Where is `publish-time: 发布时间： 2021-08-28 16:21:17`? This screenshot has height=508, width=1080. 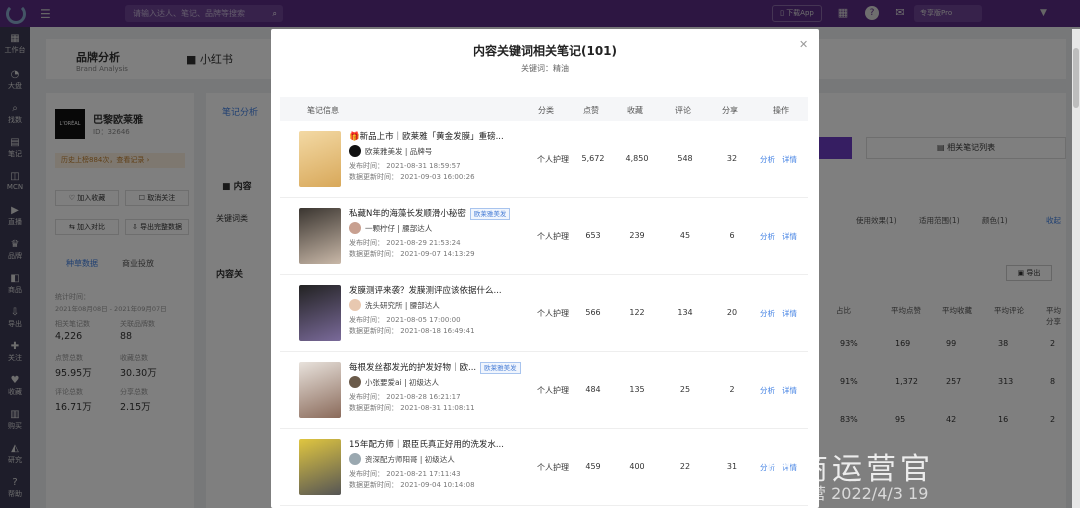 publish-time: 发布时间： 2021-08-28 16:21:17 is located at coordinates (405, 397).